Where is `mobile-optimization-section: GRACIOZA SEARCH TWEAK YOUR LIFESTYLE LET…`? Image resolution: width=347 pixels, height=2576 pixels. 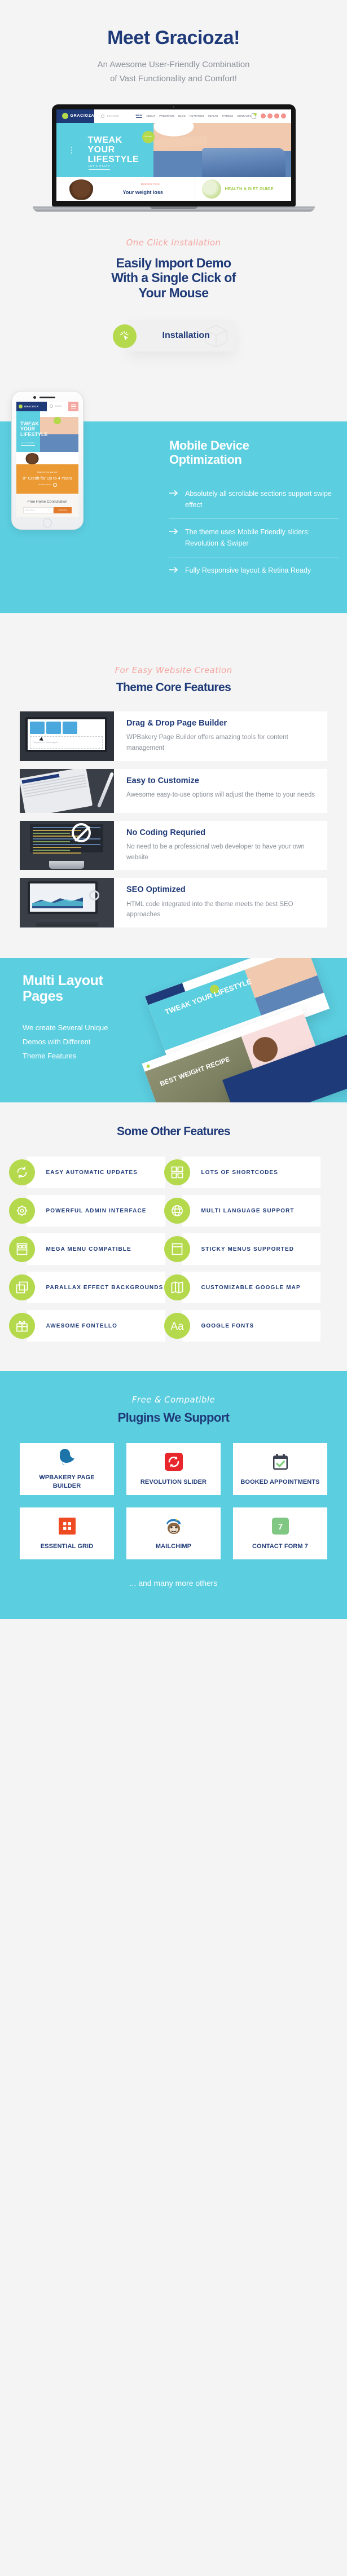
mobile-optimization-section: GRACIOZA SEARCH TWEAK YOUR LIFESTYLE LET… is located at coordinates (173, 516).